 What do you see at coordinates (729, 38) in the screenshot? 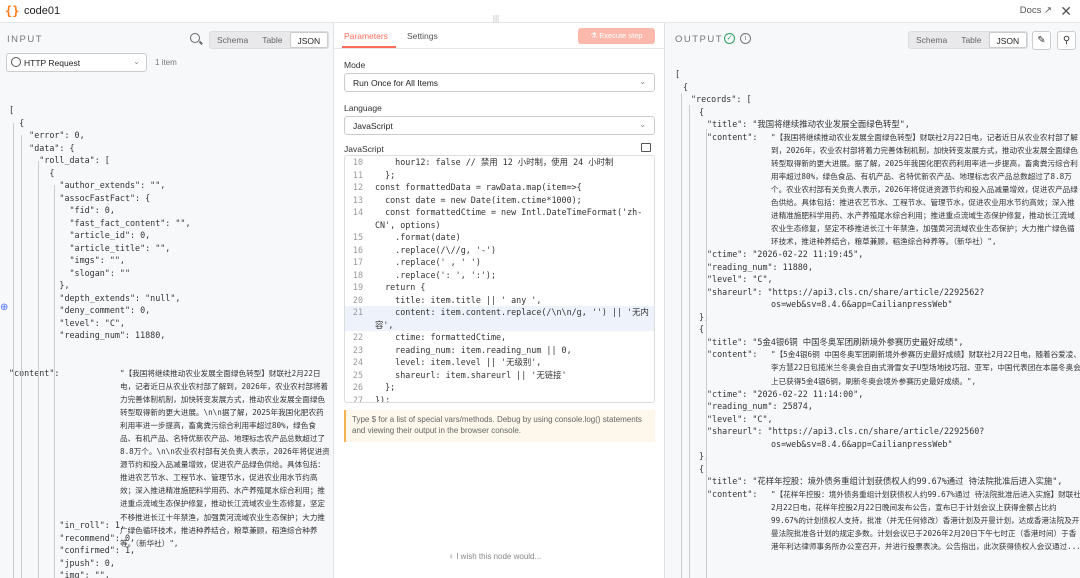
I see `success-check-icon: ✓` at bounding box center [729, 38].